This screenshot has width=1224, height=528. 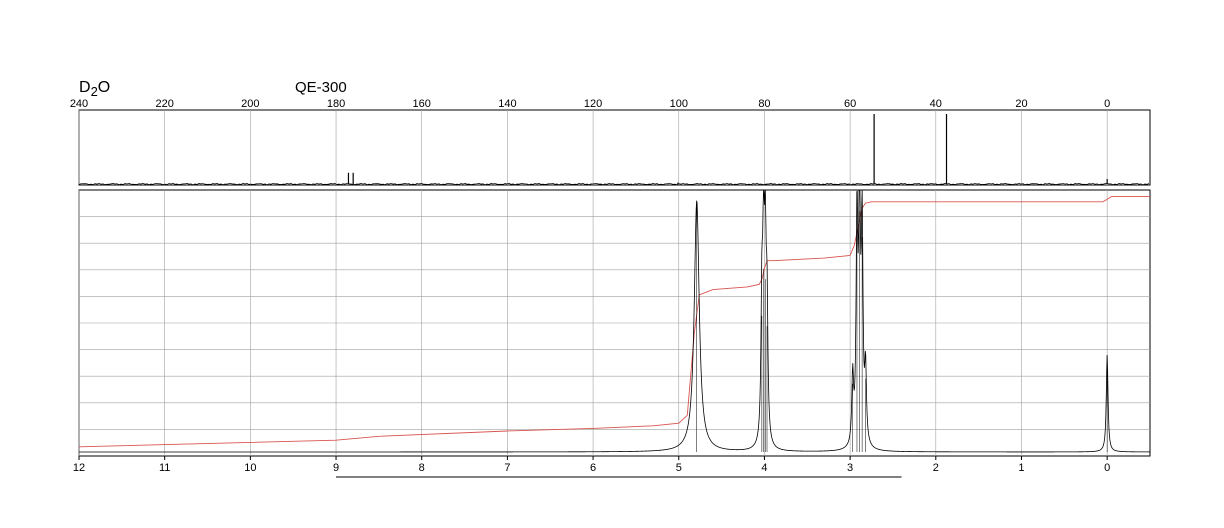 I want to click on c13-tick-label: 100, so click(x=679, y=104).